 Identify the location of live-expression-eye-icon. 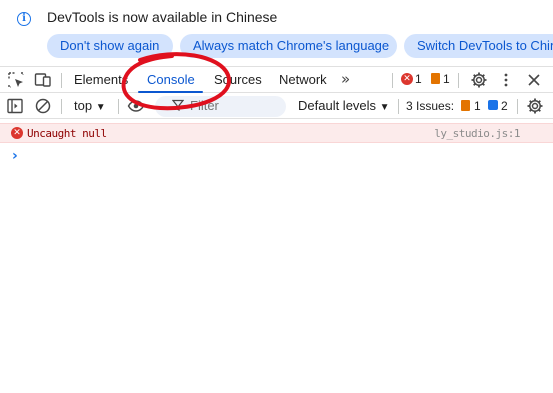
(136, 106).